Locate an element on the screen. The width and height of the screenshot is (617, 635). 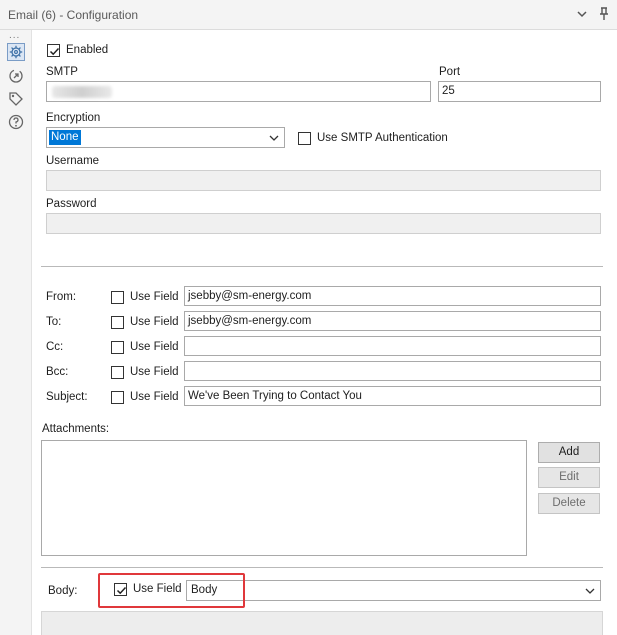
to-input: jsebby@sm-energy.com is located at coordinates (392, 321).